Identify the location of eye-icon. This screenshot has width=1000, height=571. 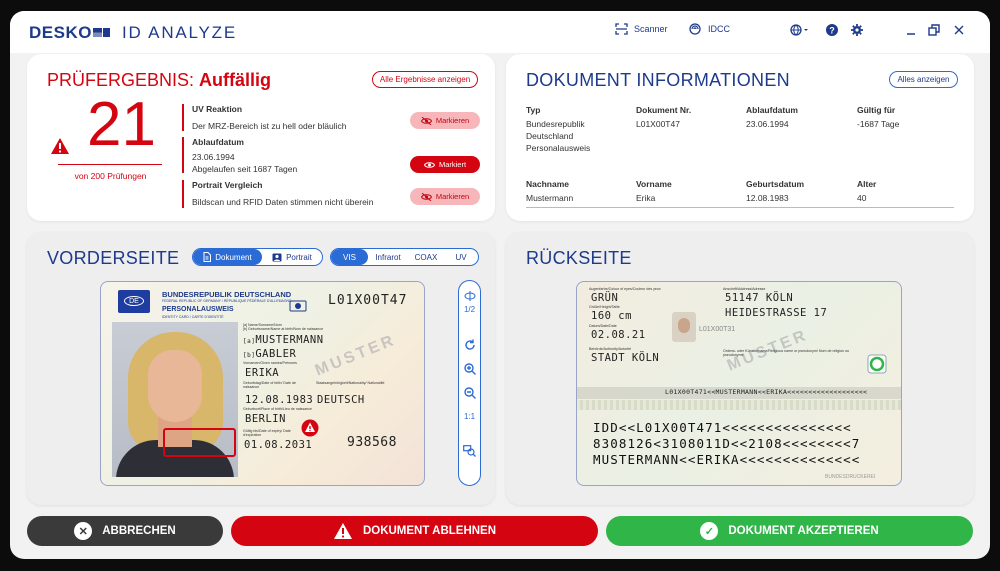
(429, 164).